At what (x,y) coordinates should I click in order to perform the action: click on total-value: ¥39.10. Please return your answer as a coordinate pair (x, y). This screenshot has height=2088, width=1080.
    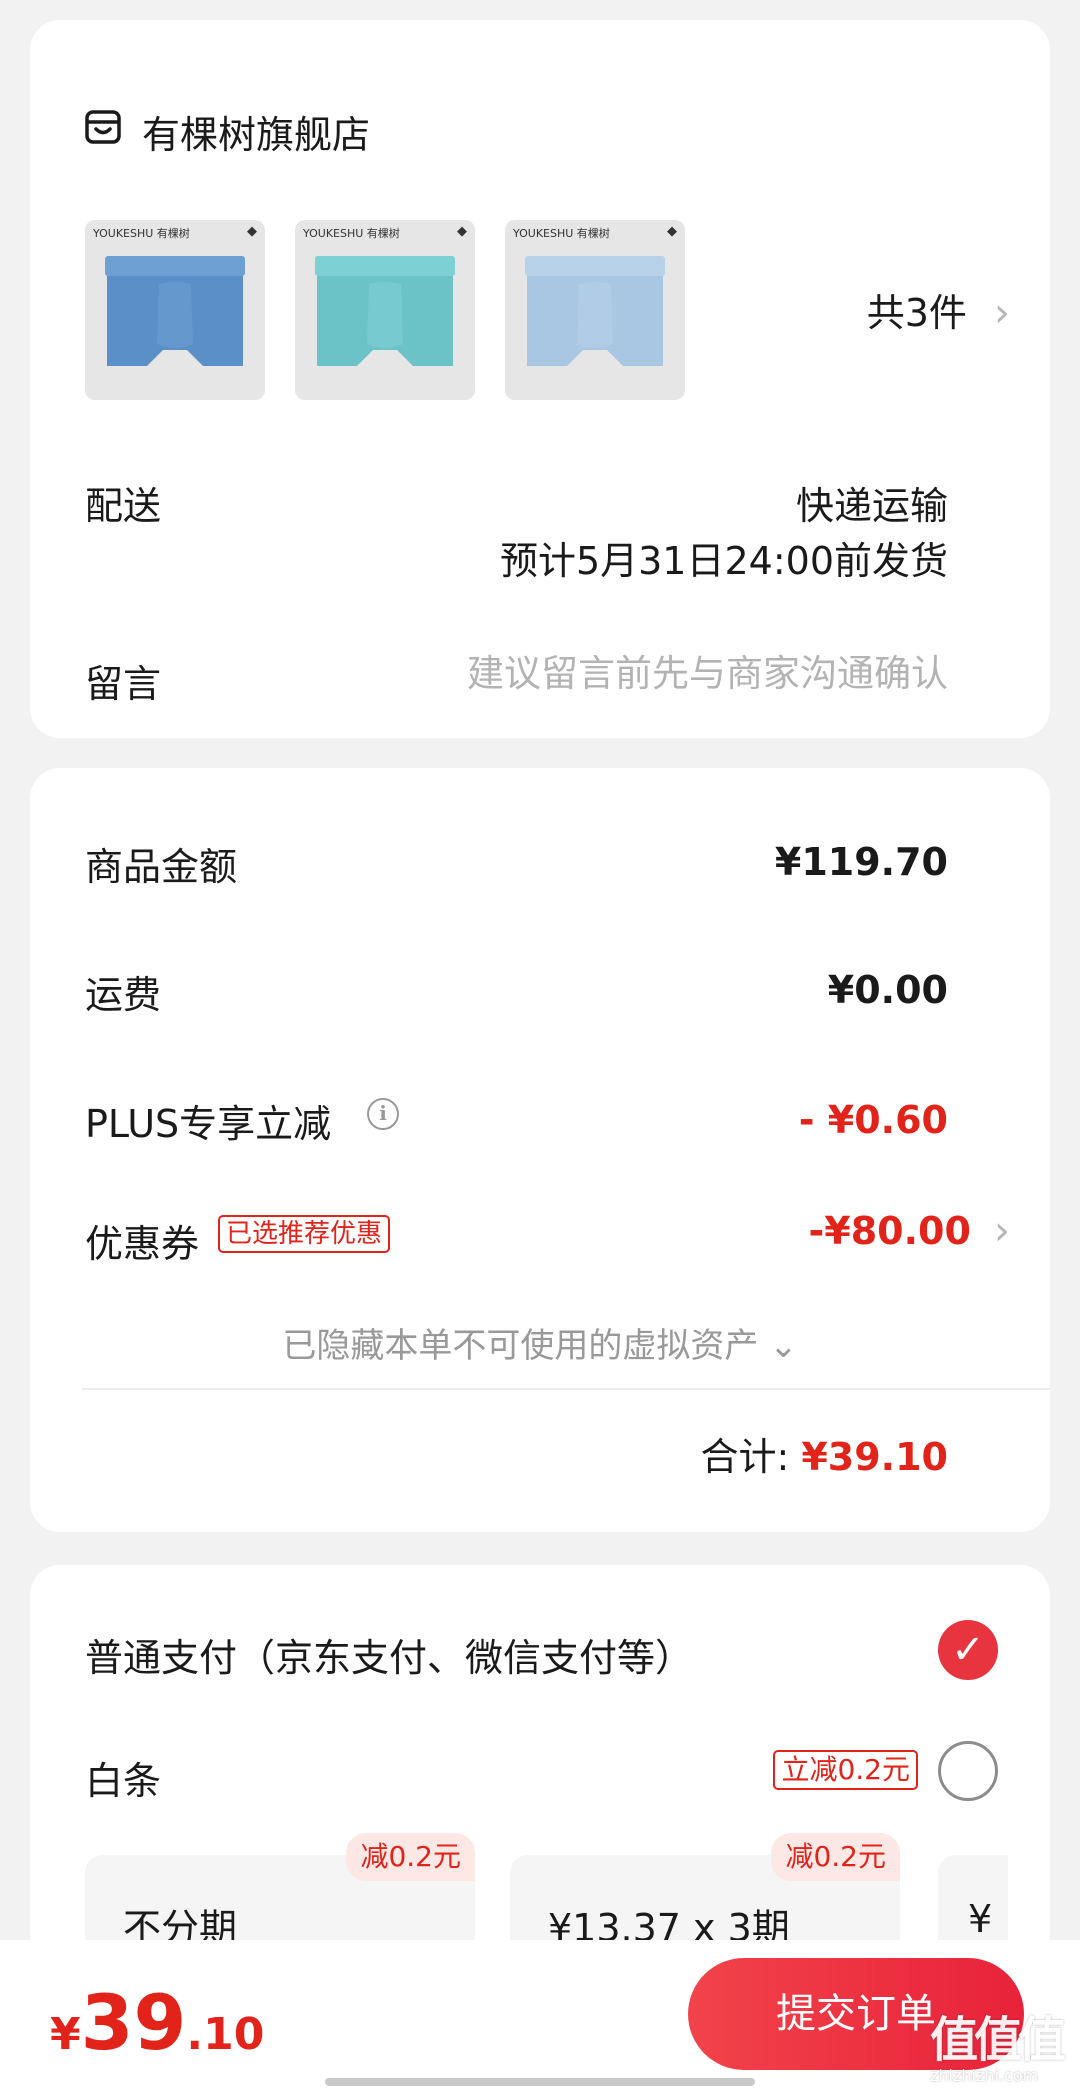
    Looking at the image, I should click on (874, 1457).